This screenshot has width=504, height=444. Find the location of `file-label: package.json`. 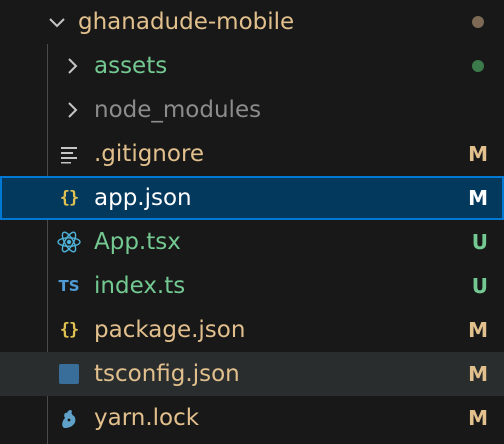

file-label: package.json is located at coordinates (170, 330).